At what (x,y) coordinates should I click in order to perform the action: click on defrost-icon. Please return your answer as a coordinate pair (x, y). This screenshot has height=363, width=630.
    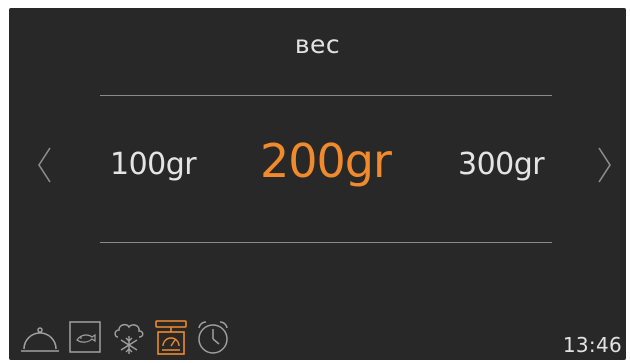
    Looking at the image, I should click on (129, 338).